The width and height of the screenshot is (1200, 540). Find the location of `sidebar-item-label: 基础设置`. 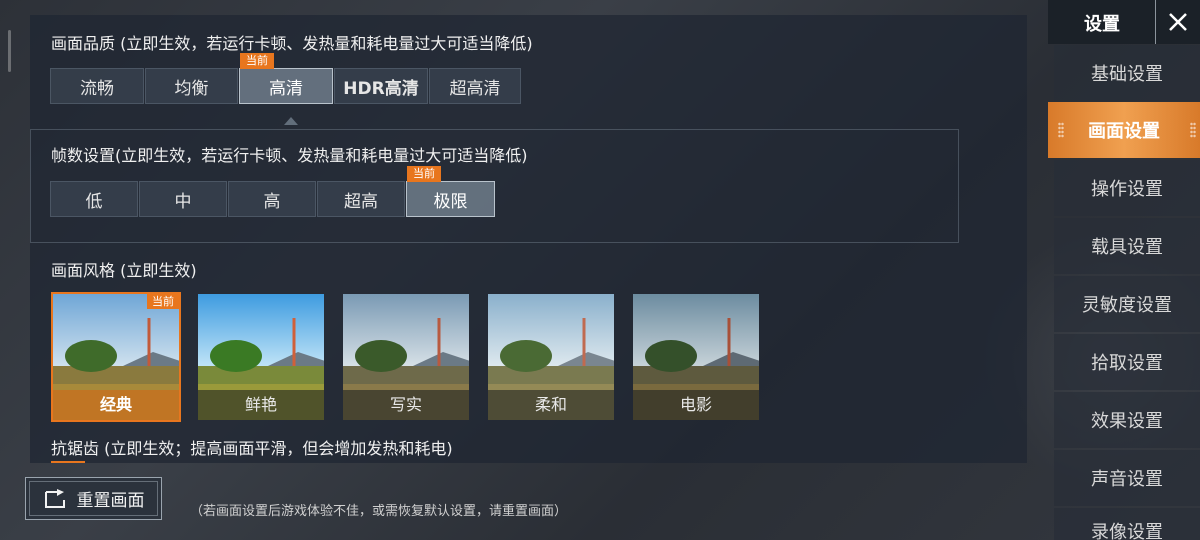

sidebar-item-label: 基础设置 is located at coordinates (1127, 74).